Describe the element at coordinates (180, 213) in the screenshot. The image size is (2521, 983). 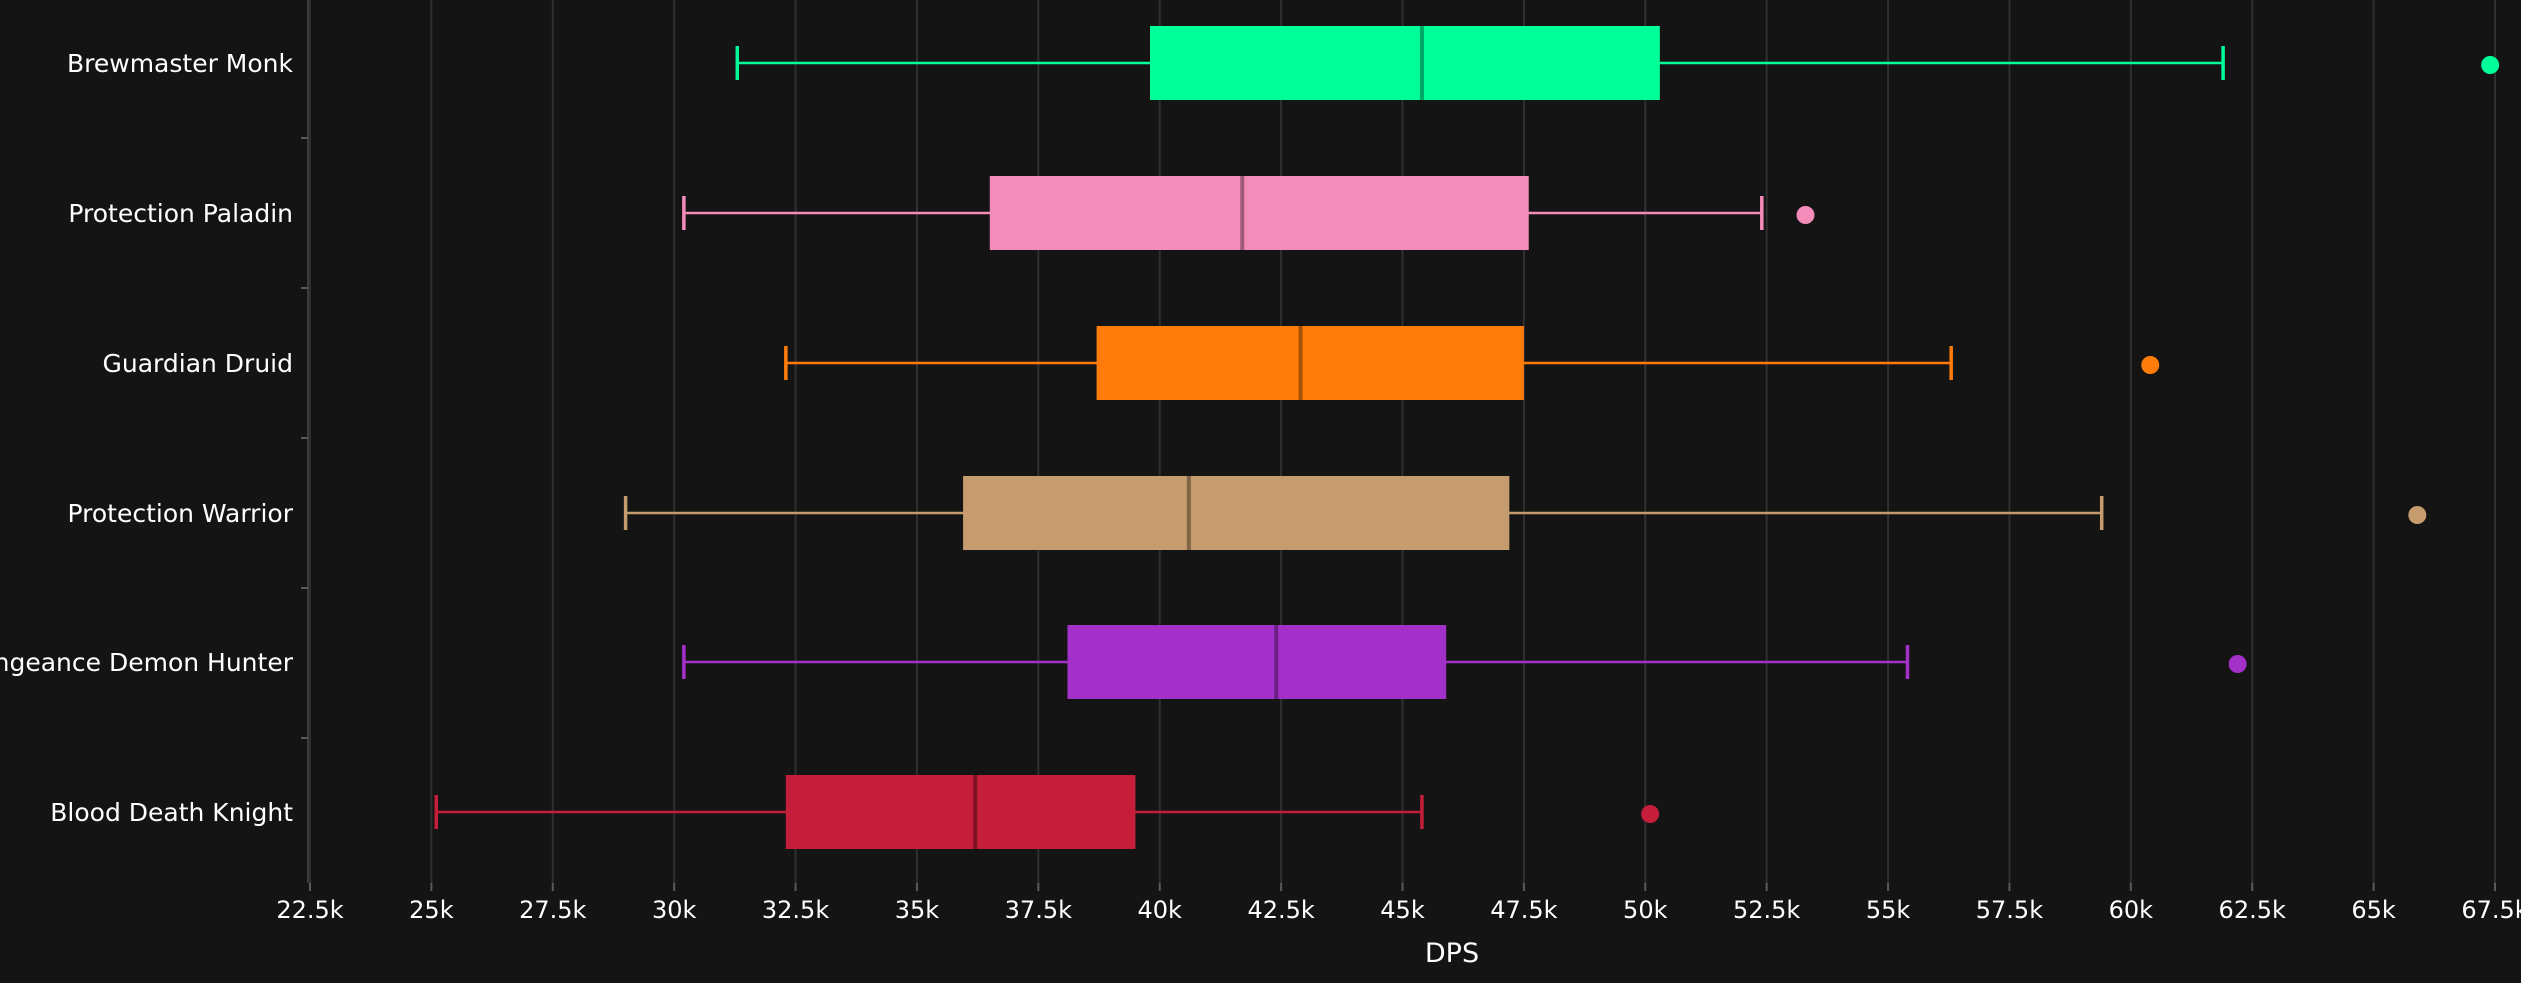
I see `category-label: Protection Paladin` at that location.